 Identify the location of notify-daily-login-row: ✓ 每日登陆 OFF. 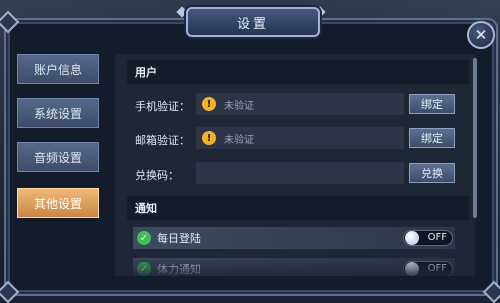
(294, 238).